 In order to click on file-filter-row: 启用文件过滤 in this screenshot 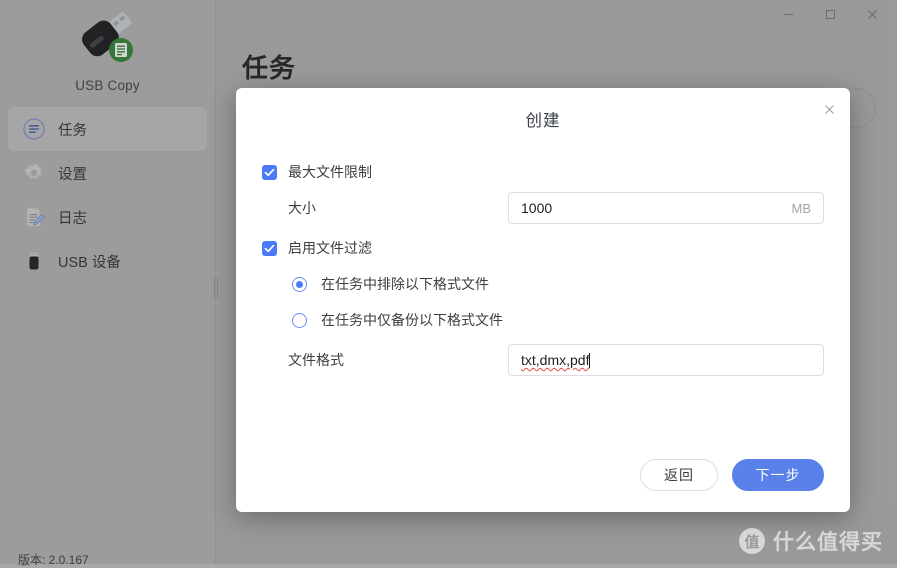, I will do `click(543, 248)`.